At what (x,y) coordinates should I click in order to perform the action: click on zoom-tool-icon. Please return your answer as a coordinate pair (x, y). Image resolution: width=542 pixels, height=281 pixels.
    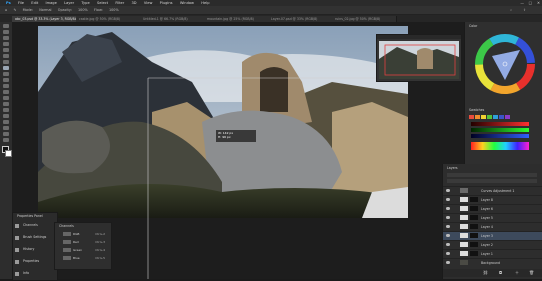
    Looking at the image, I should click on (6, 140).